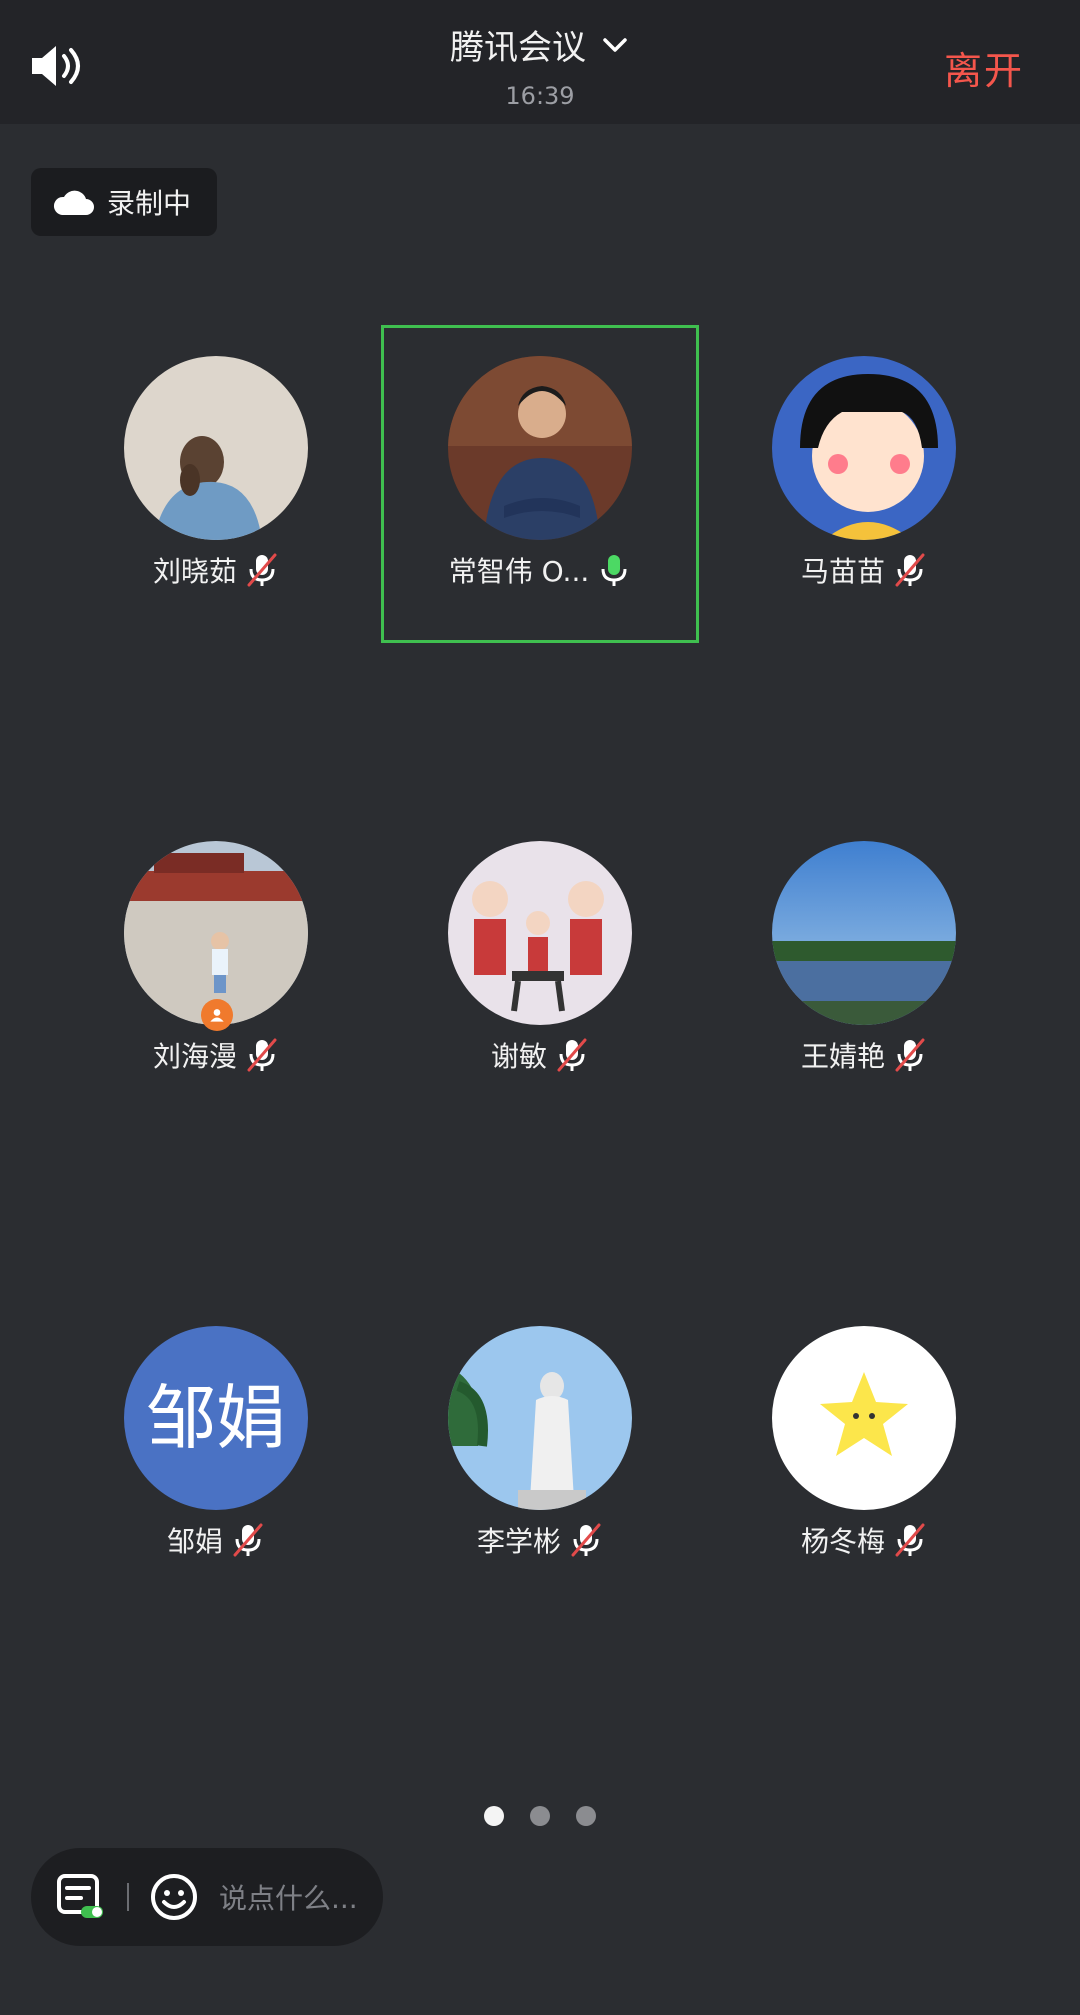 This screenshot has height=2015, width=1080. Describe the element at coordinates (842, 571) in the screenshot. I see `participant-name: 马苗苗` at that location.